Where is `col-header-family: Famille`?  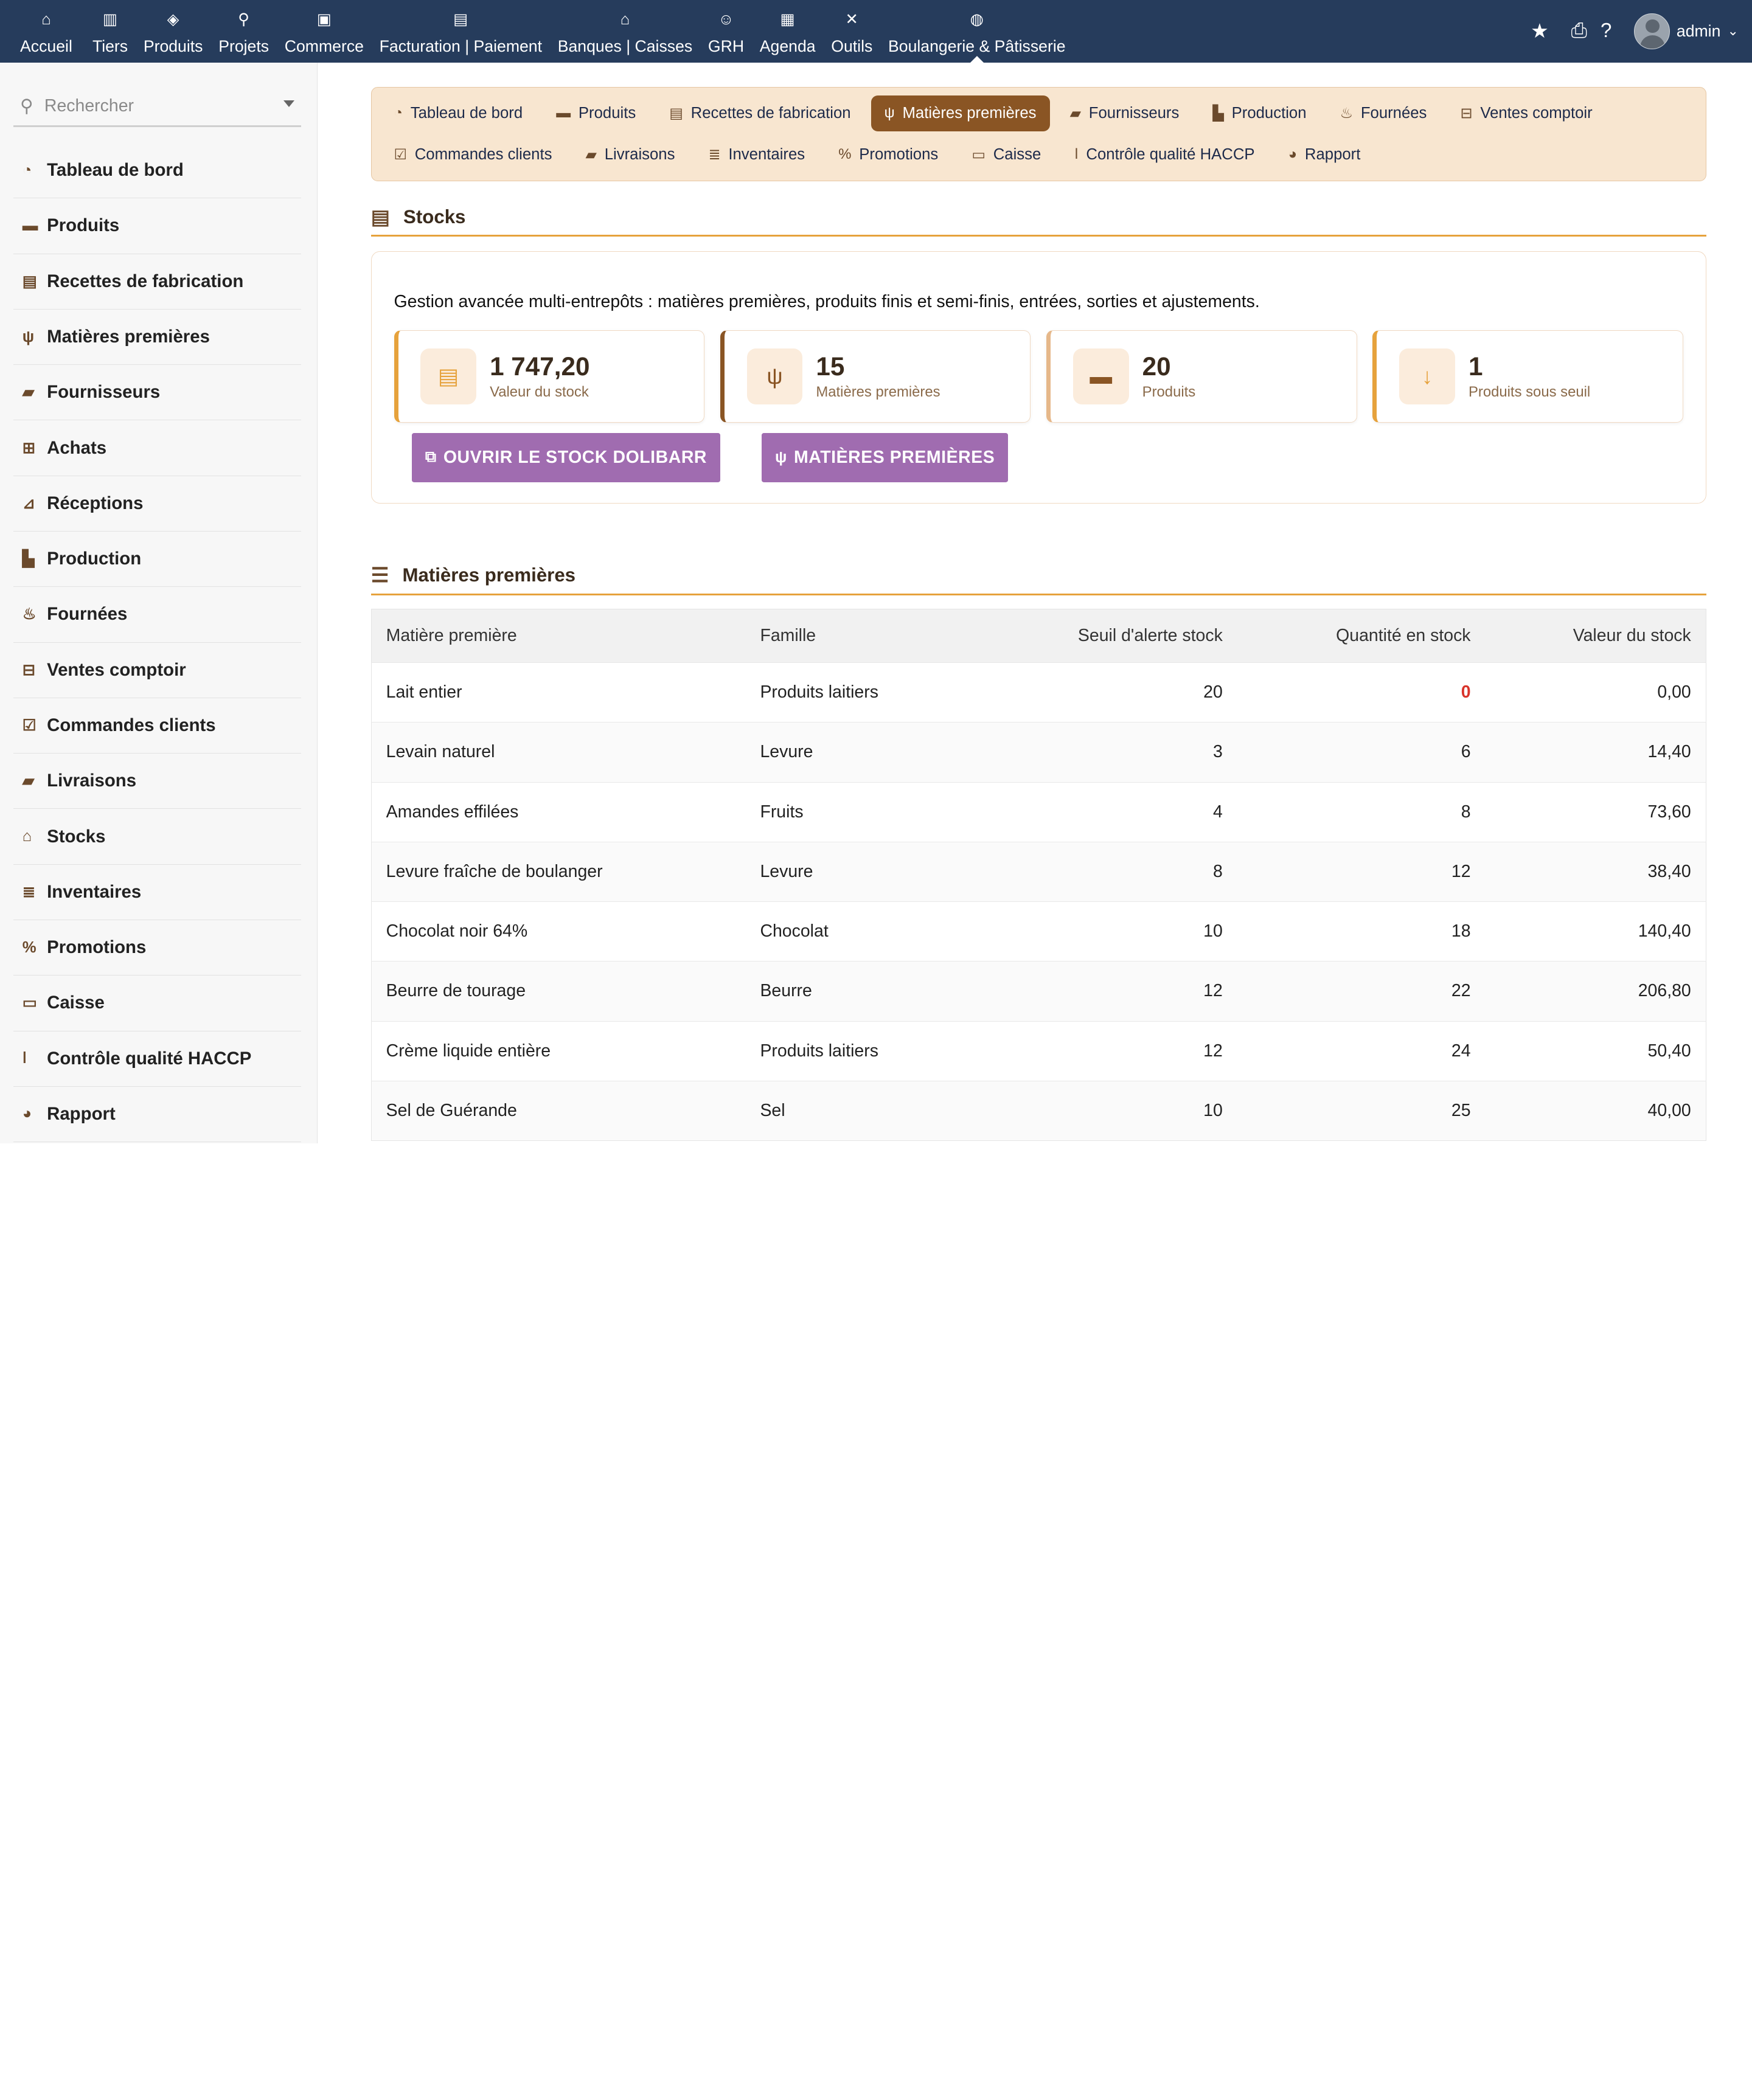 col-header-family: Famille is located at coordinates (869, 635).